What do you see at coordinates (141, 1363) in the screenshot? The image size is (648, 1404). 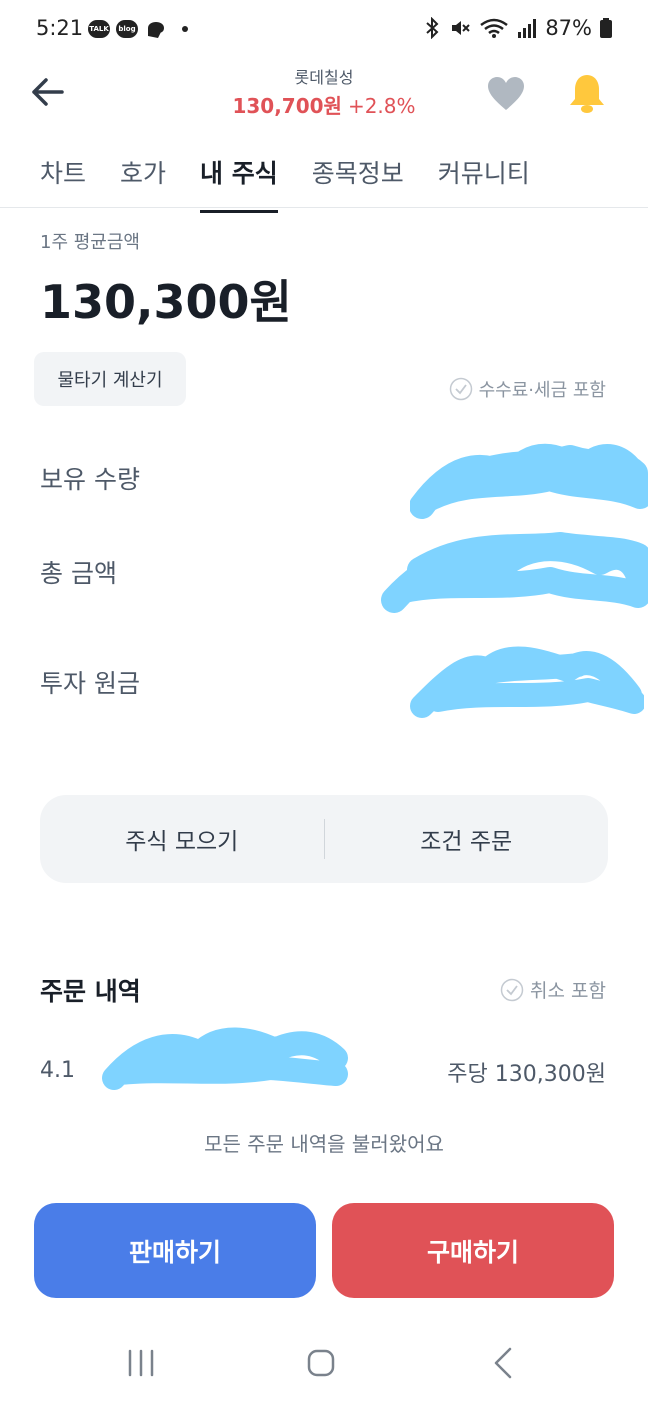 I see `recent-apps-icon` at bounding box center [141, 1363].